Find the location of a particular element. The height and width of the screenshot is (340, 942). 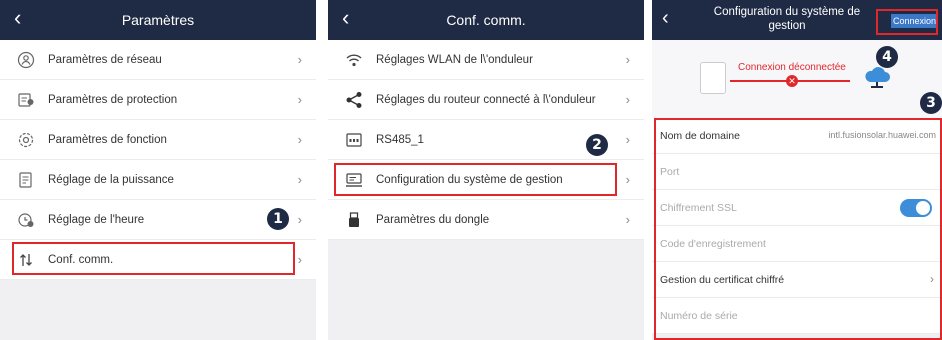

connection-diagram: ✕ Connexion déconnectée is located at coordinates (797, 79).